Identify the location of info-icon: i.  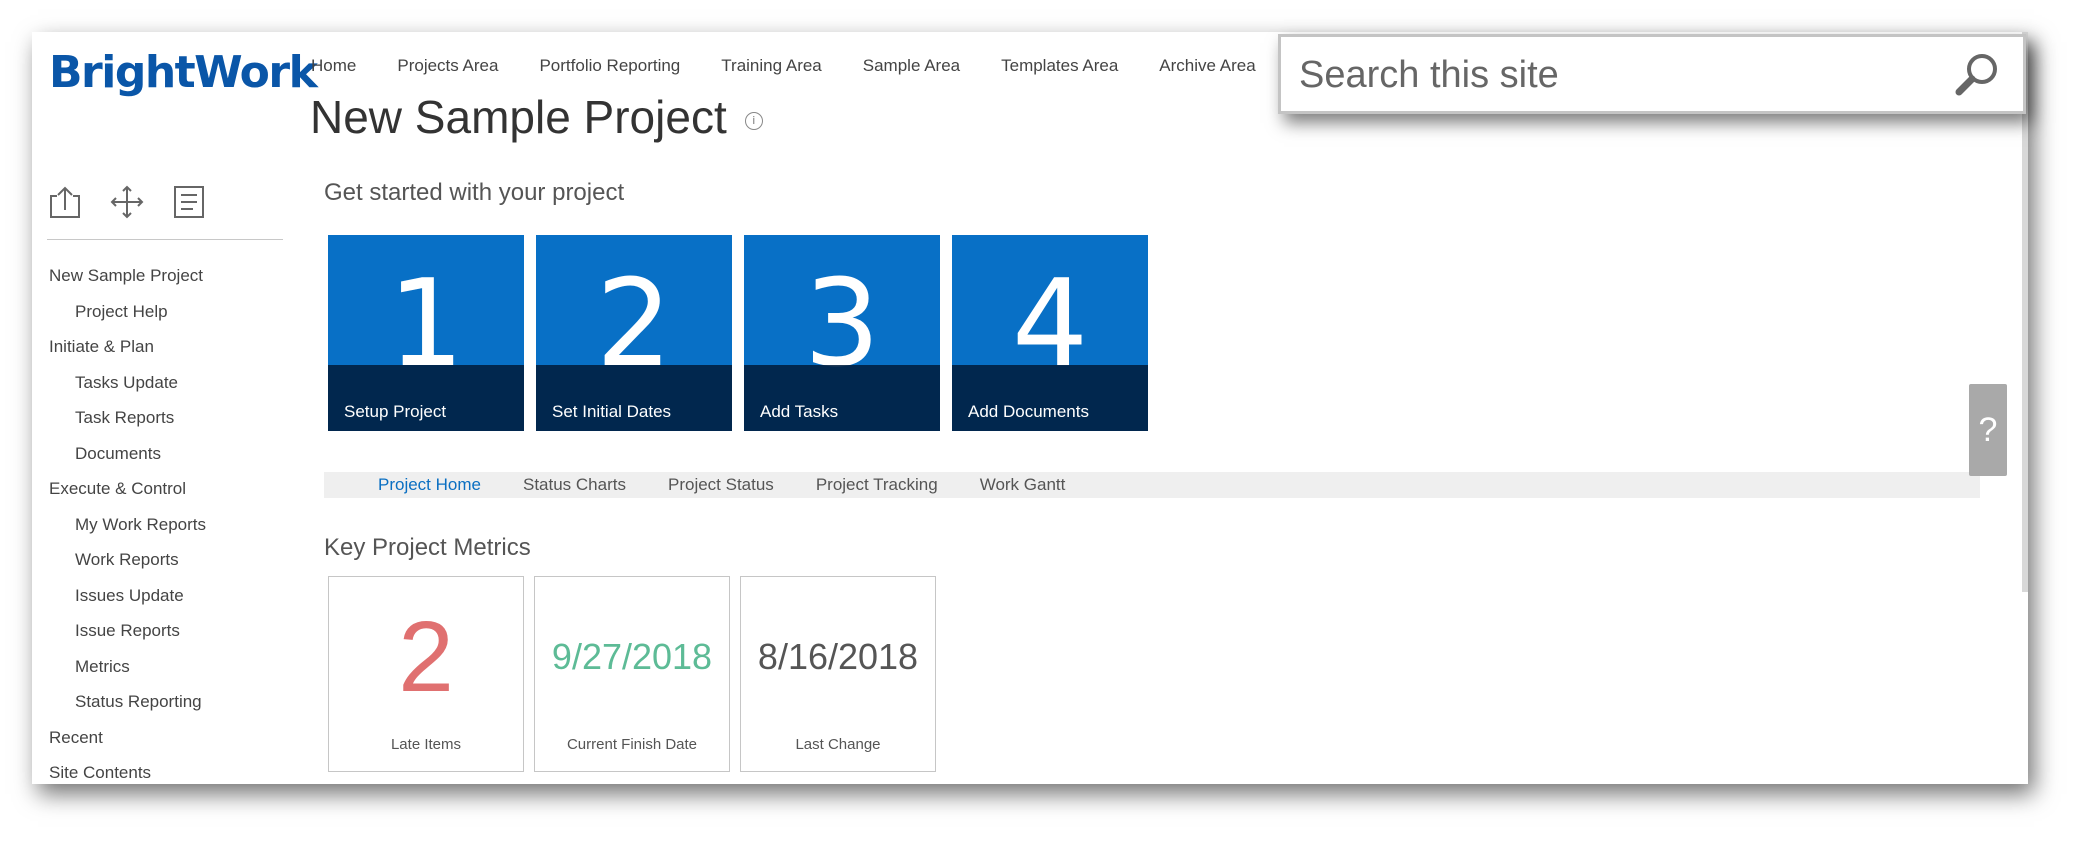
(753, 121).